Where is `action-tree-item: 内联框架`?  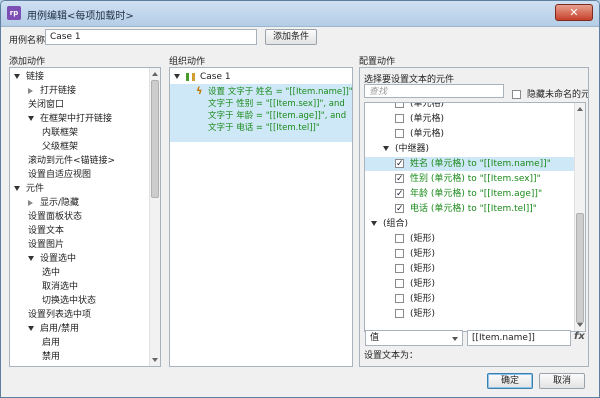
action-tree-item: 内联框架 is located at coordinates (60, 133).